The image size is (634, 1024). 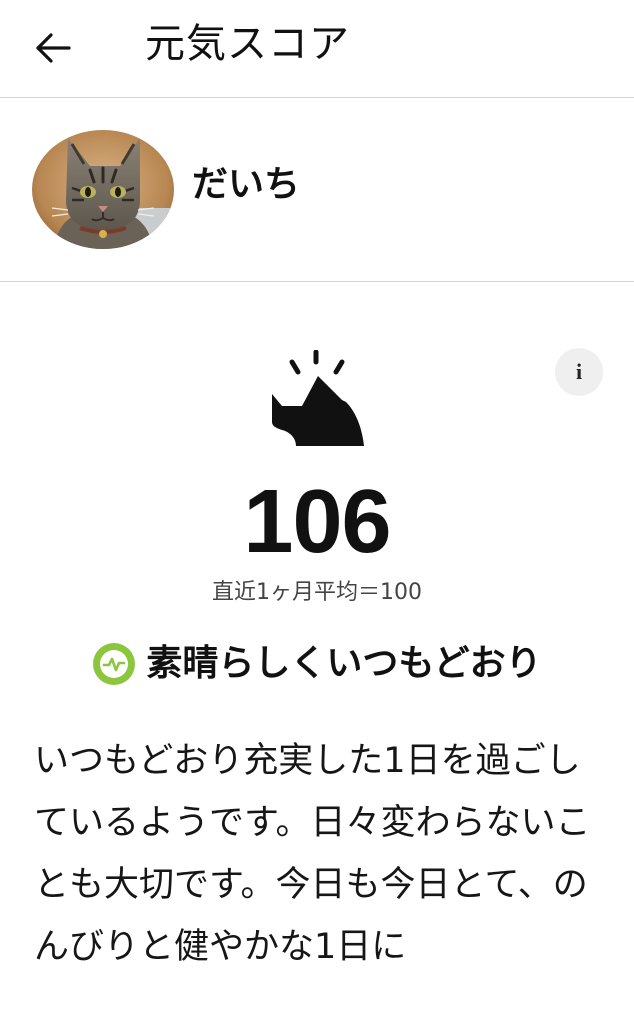 I want to click on avatar, so click(x=103, y=189).